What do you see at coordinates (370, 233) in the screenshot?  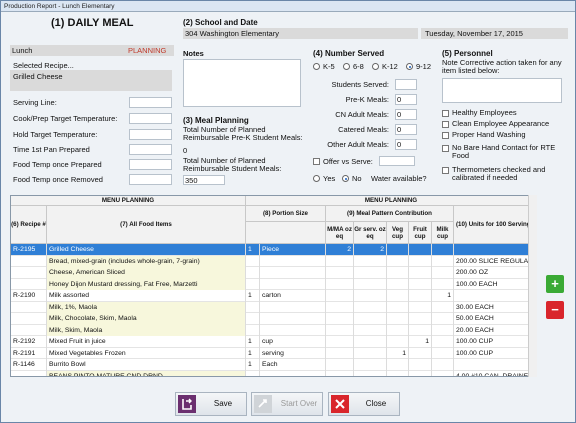 I see `grain-column-header: Gr serv. oz eq` at bounding box center [370, 233].